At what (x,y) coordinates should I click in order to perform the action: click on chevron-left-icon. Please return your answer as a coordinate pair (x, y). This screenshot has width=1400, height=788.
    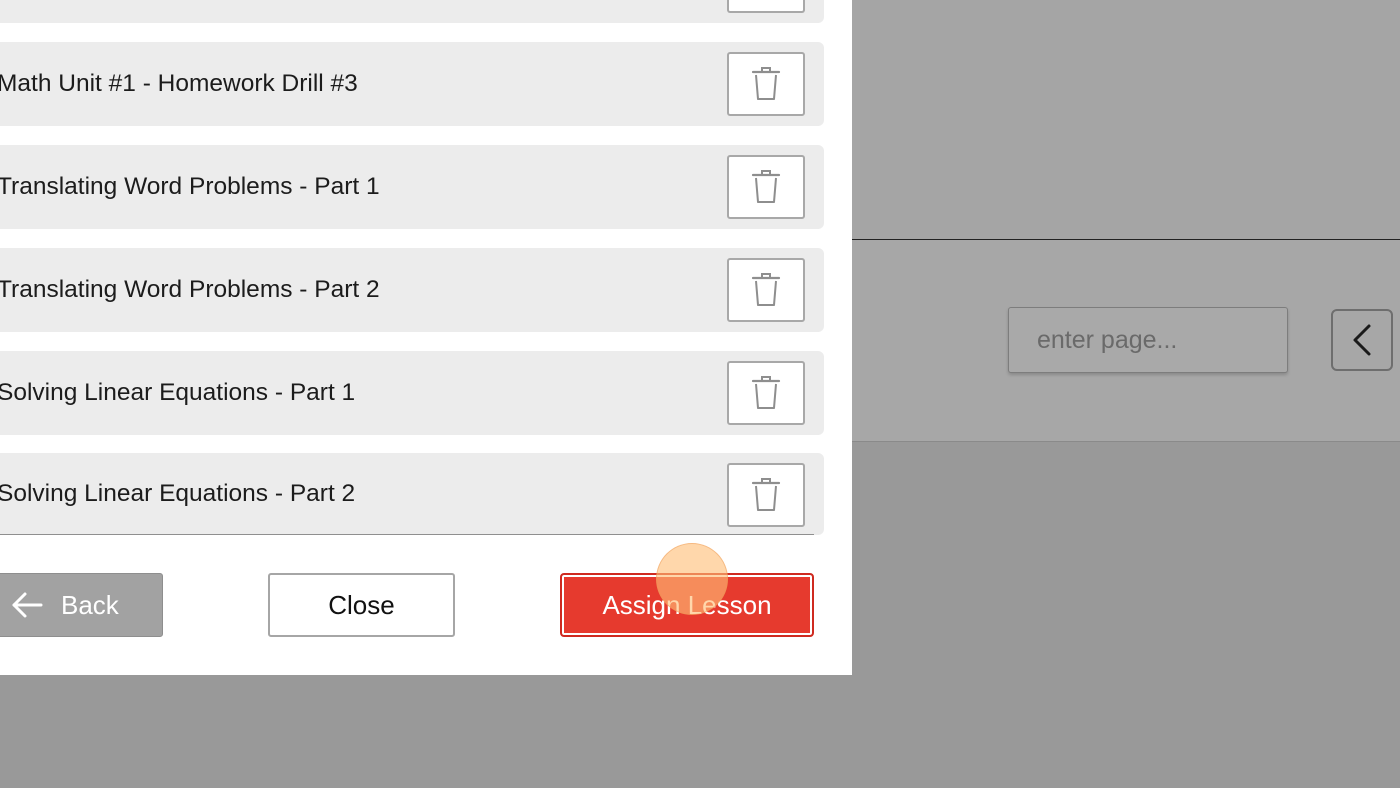
    Looking at the image, I should click on (1362, 340).